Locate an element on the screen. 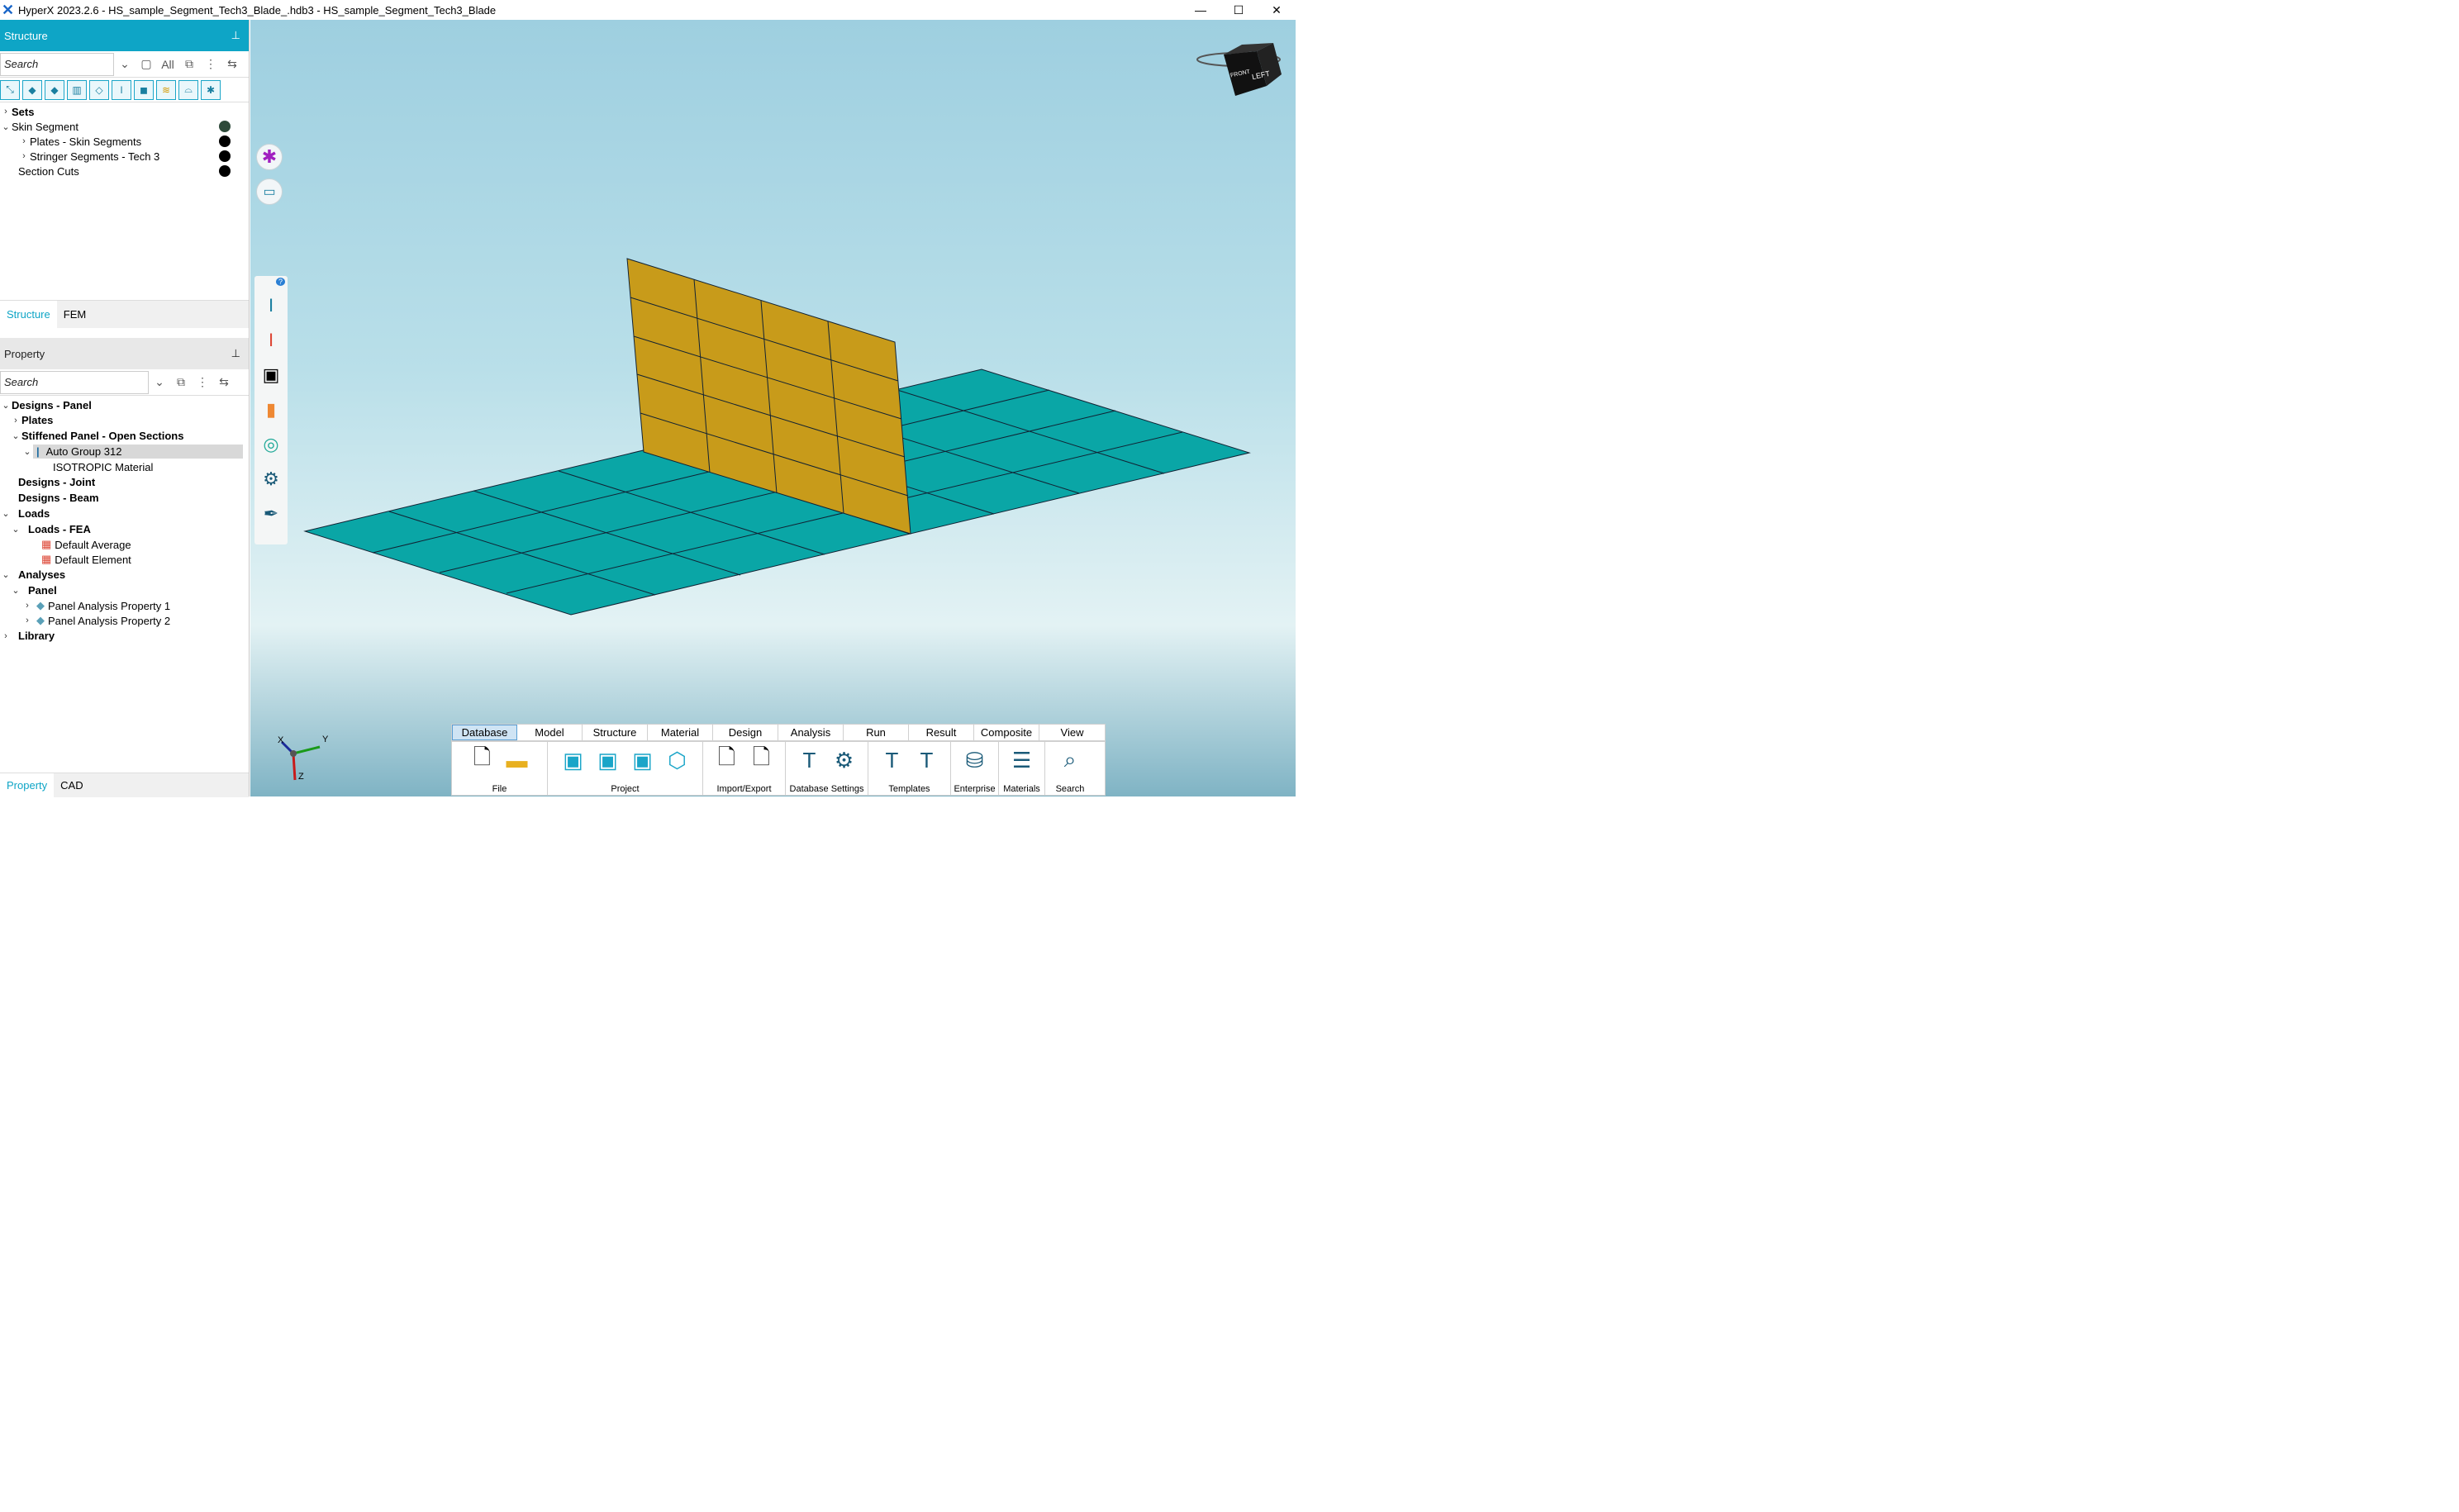  tab-property: Property is located at coordinates (28, 785).